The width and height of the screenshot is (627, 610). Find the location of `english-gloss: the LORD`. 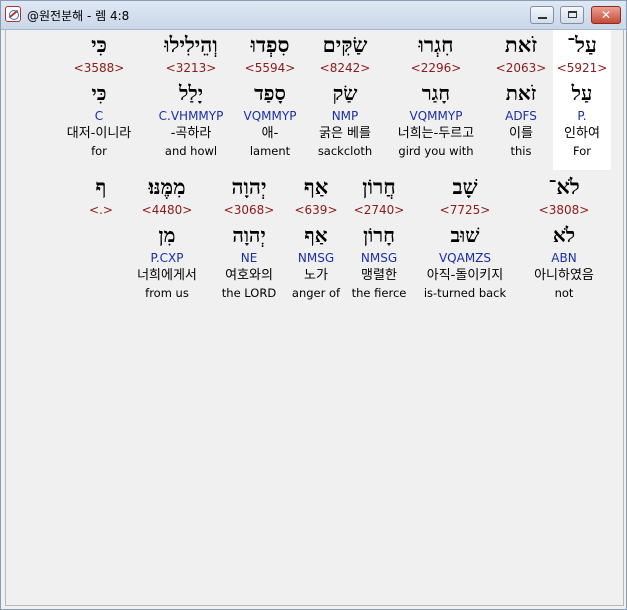

english-gloss: the LORD is located at coordinates (249, 293).